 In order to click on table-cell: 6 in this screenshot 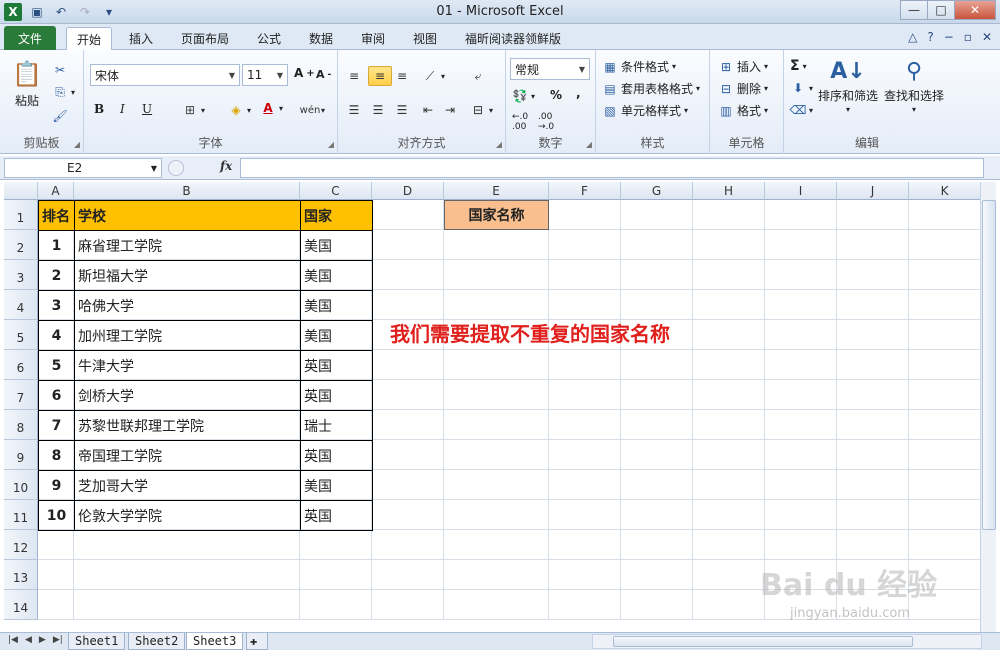, I will do `click(56, 395)`.